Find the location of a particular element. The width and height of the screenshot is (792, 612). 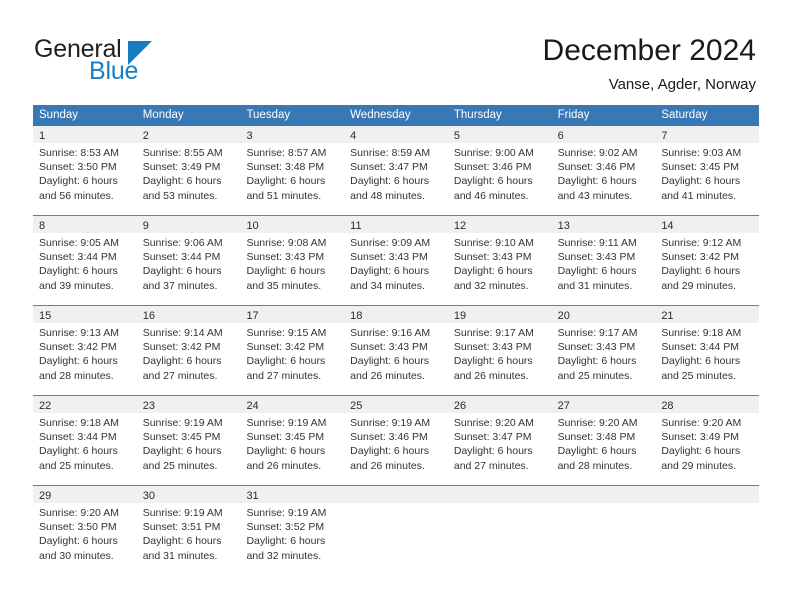

day-number-band: 30 is located at coordinates (188, 494).